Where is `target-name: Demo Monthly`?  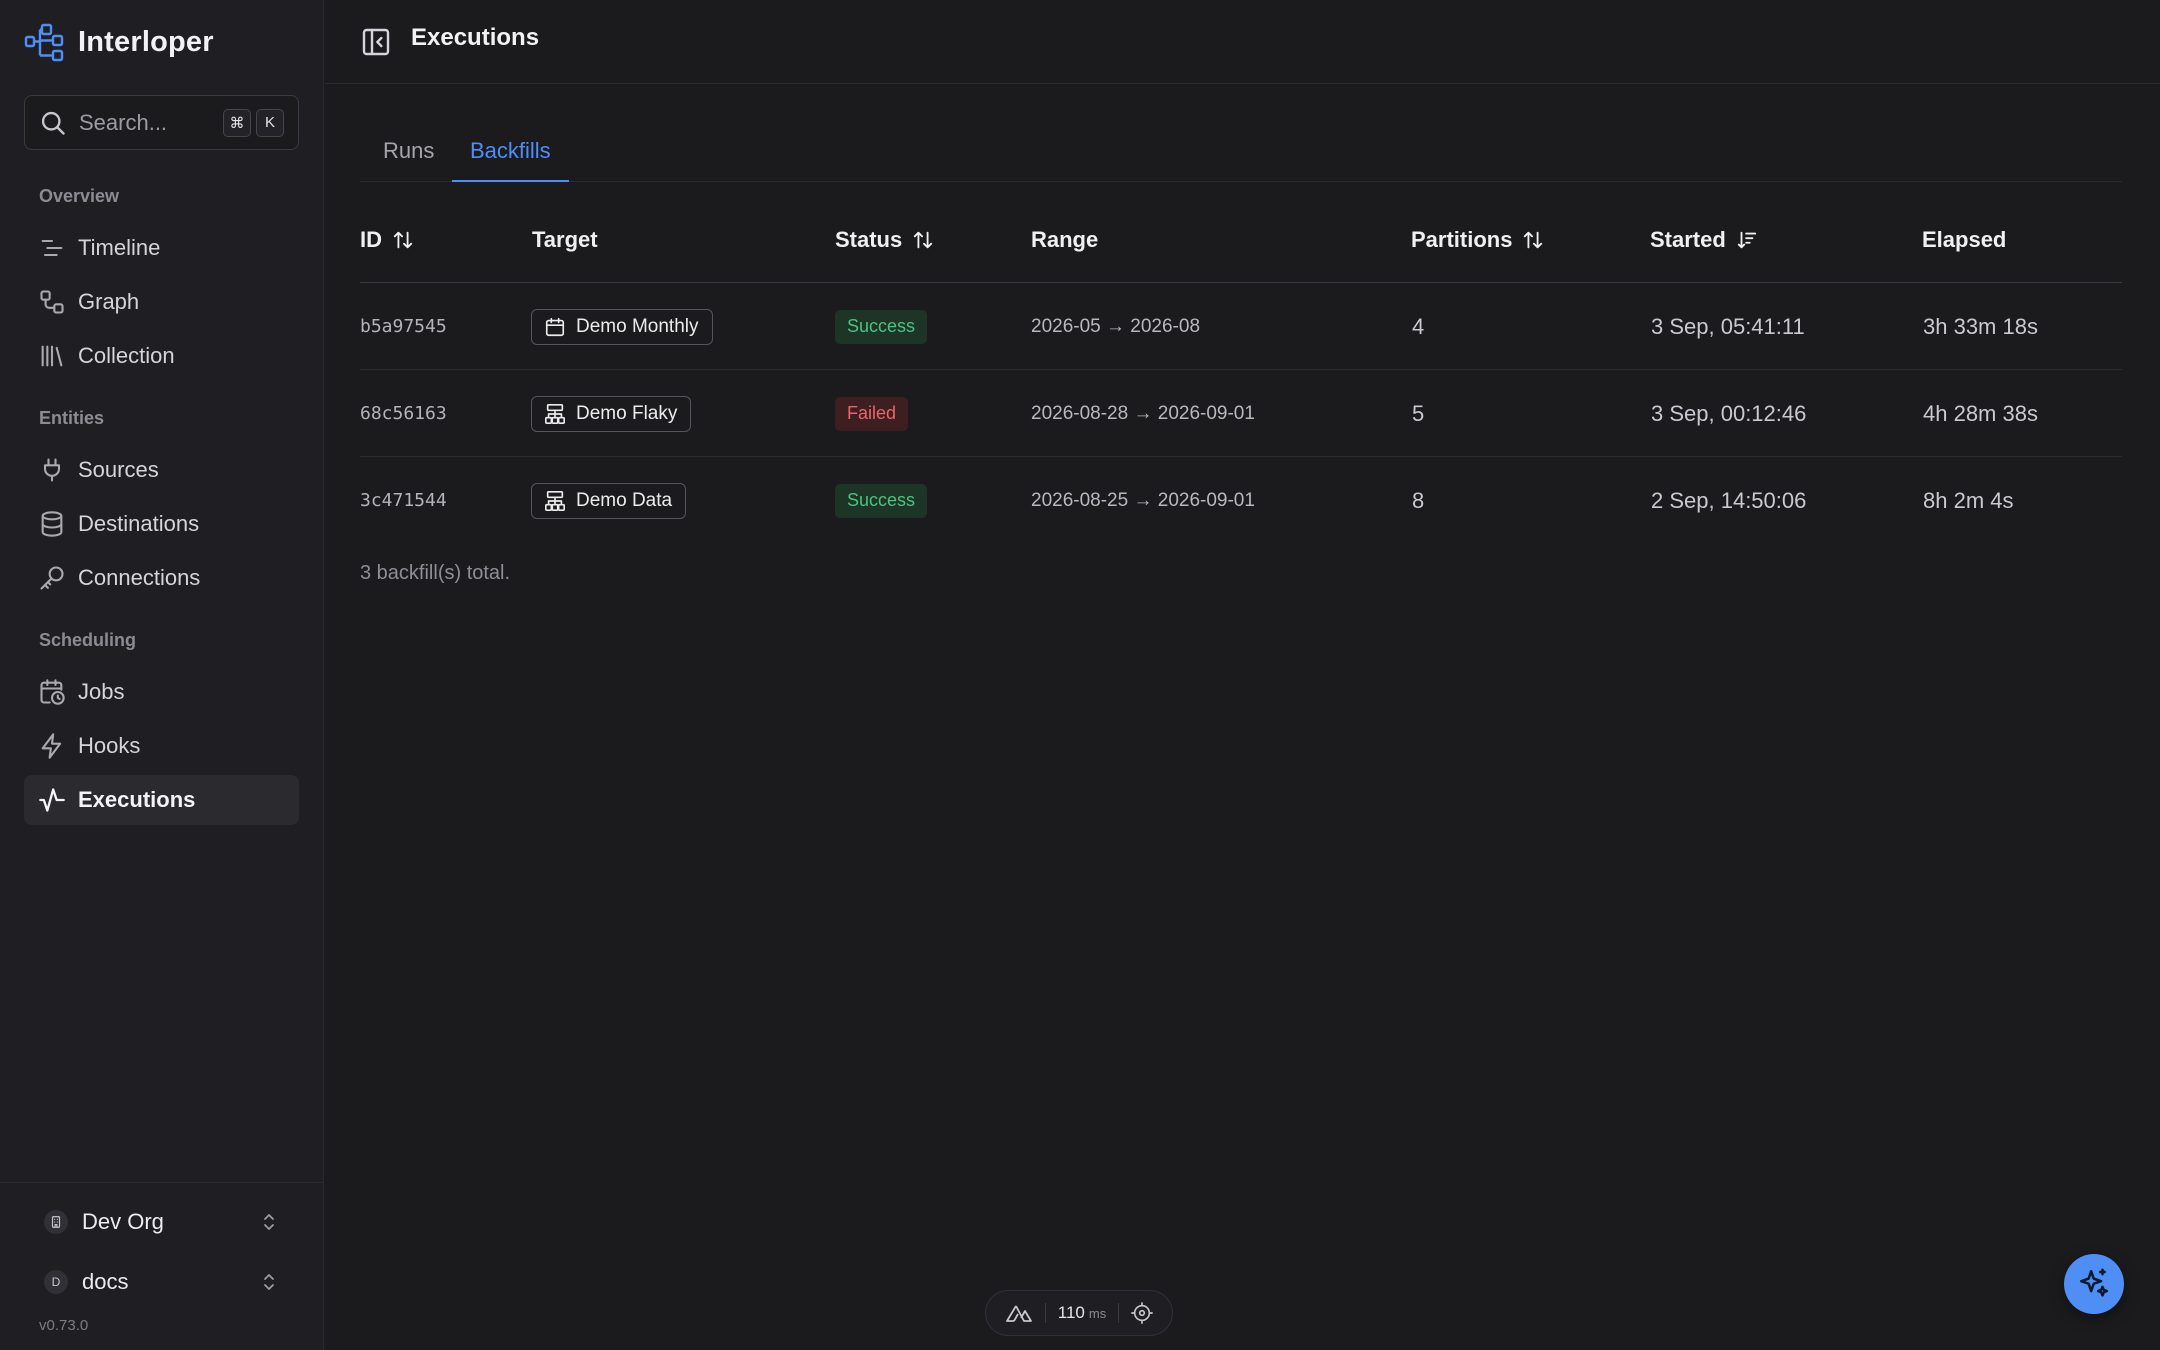 target-name: Demo Monthly is located at coordinates (637, 326).